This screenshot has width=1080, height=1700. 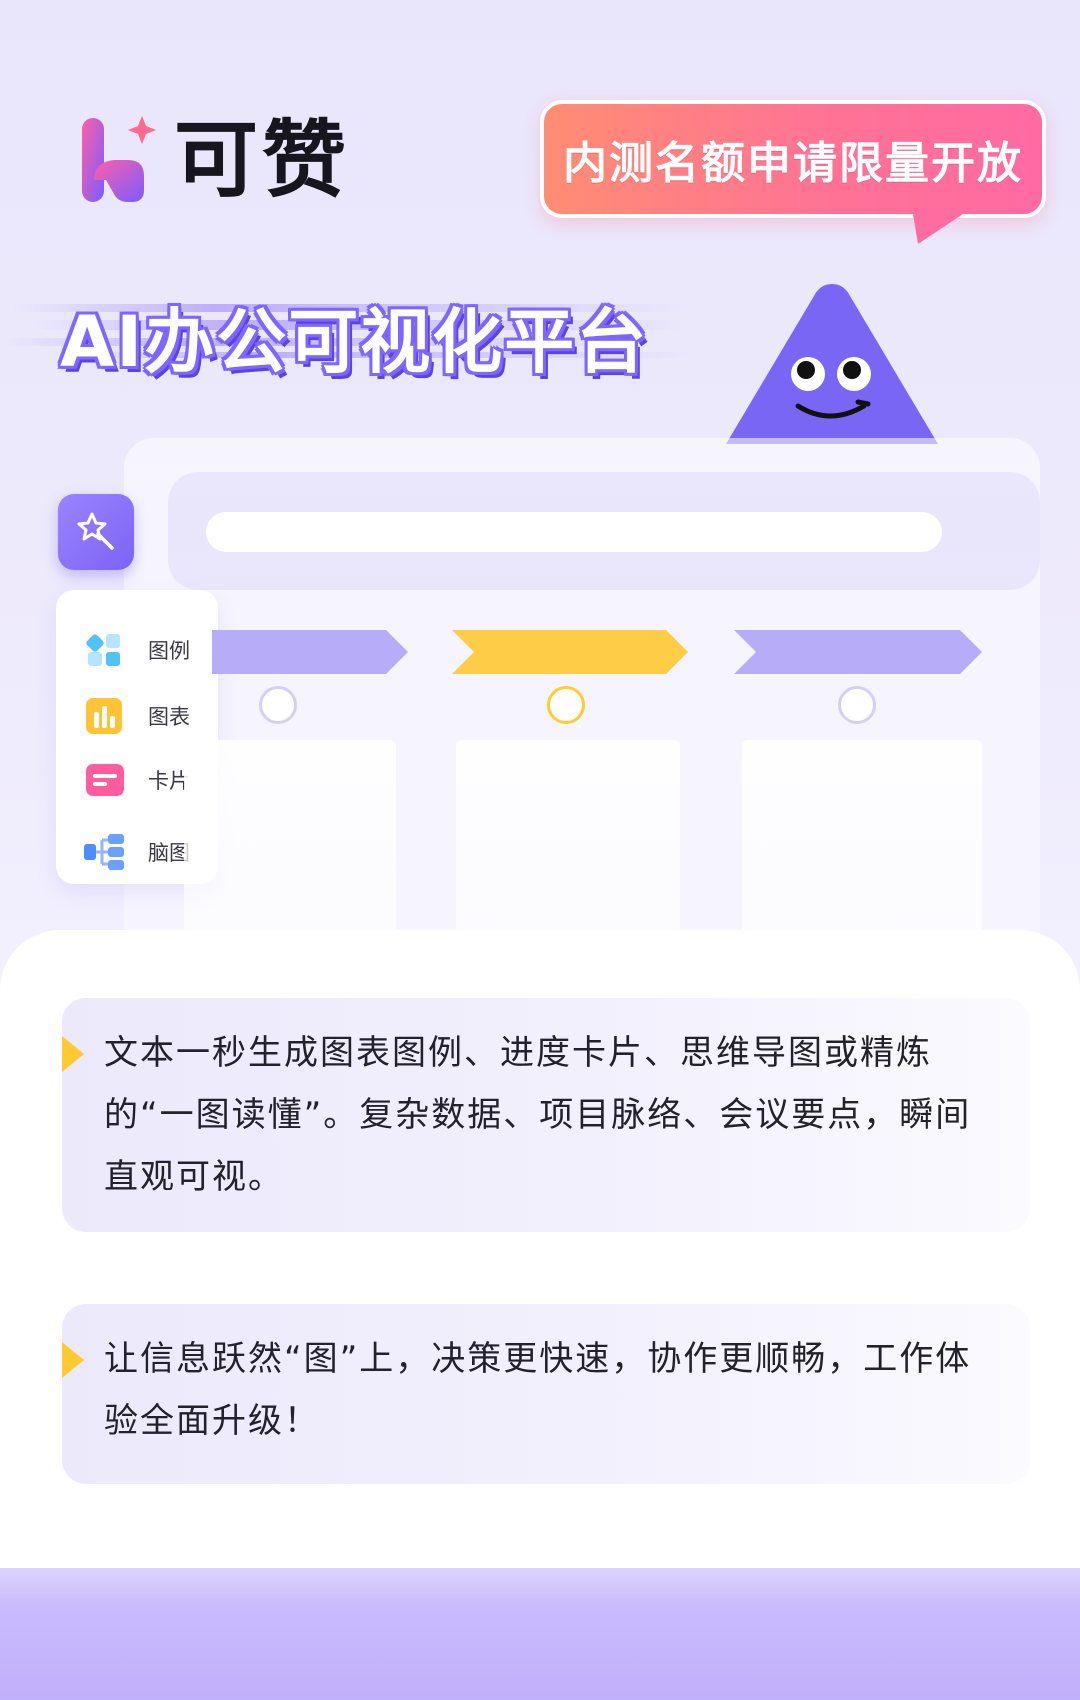 I want to click on menu-item-label: 图表, so click(x=169, y=717).